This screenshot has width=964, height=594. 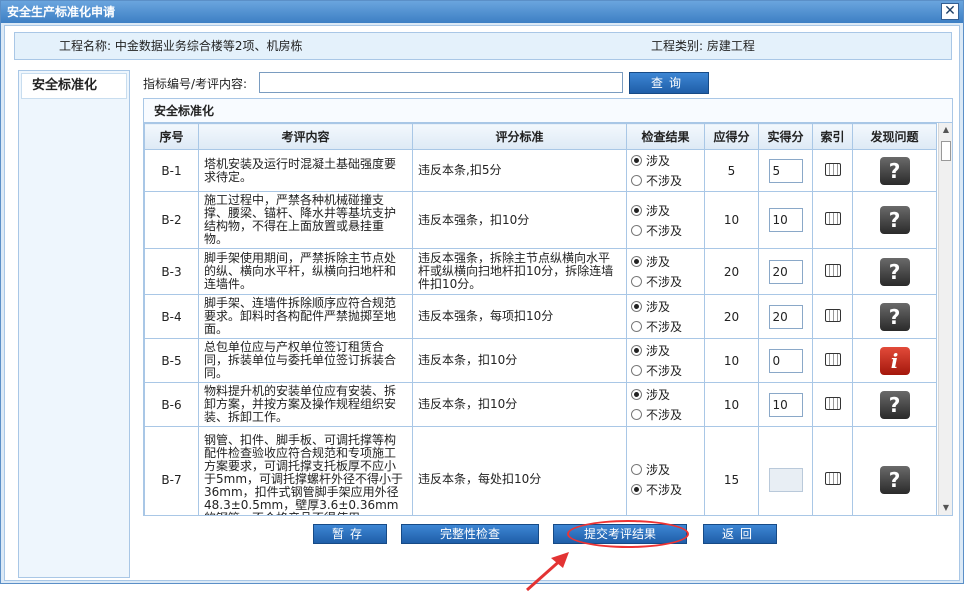 I want to click on row-actual-score: 10, so click(x=785, y=220).